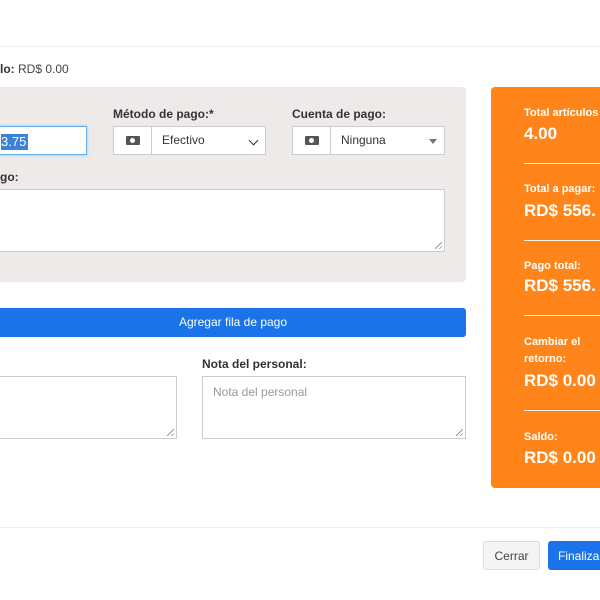  Describe the element at coordinates (511, 555) in the screenshot. I see `close-button: Cerrar` at that location.